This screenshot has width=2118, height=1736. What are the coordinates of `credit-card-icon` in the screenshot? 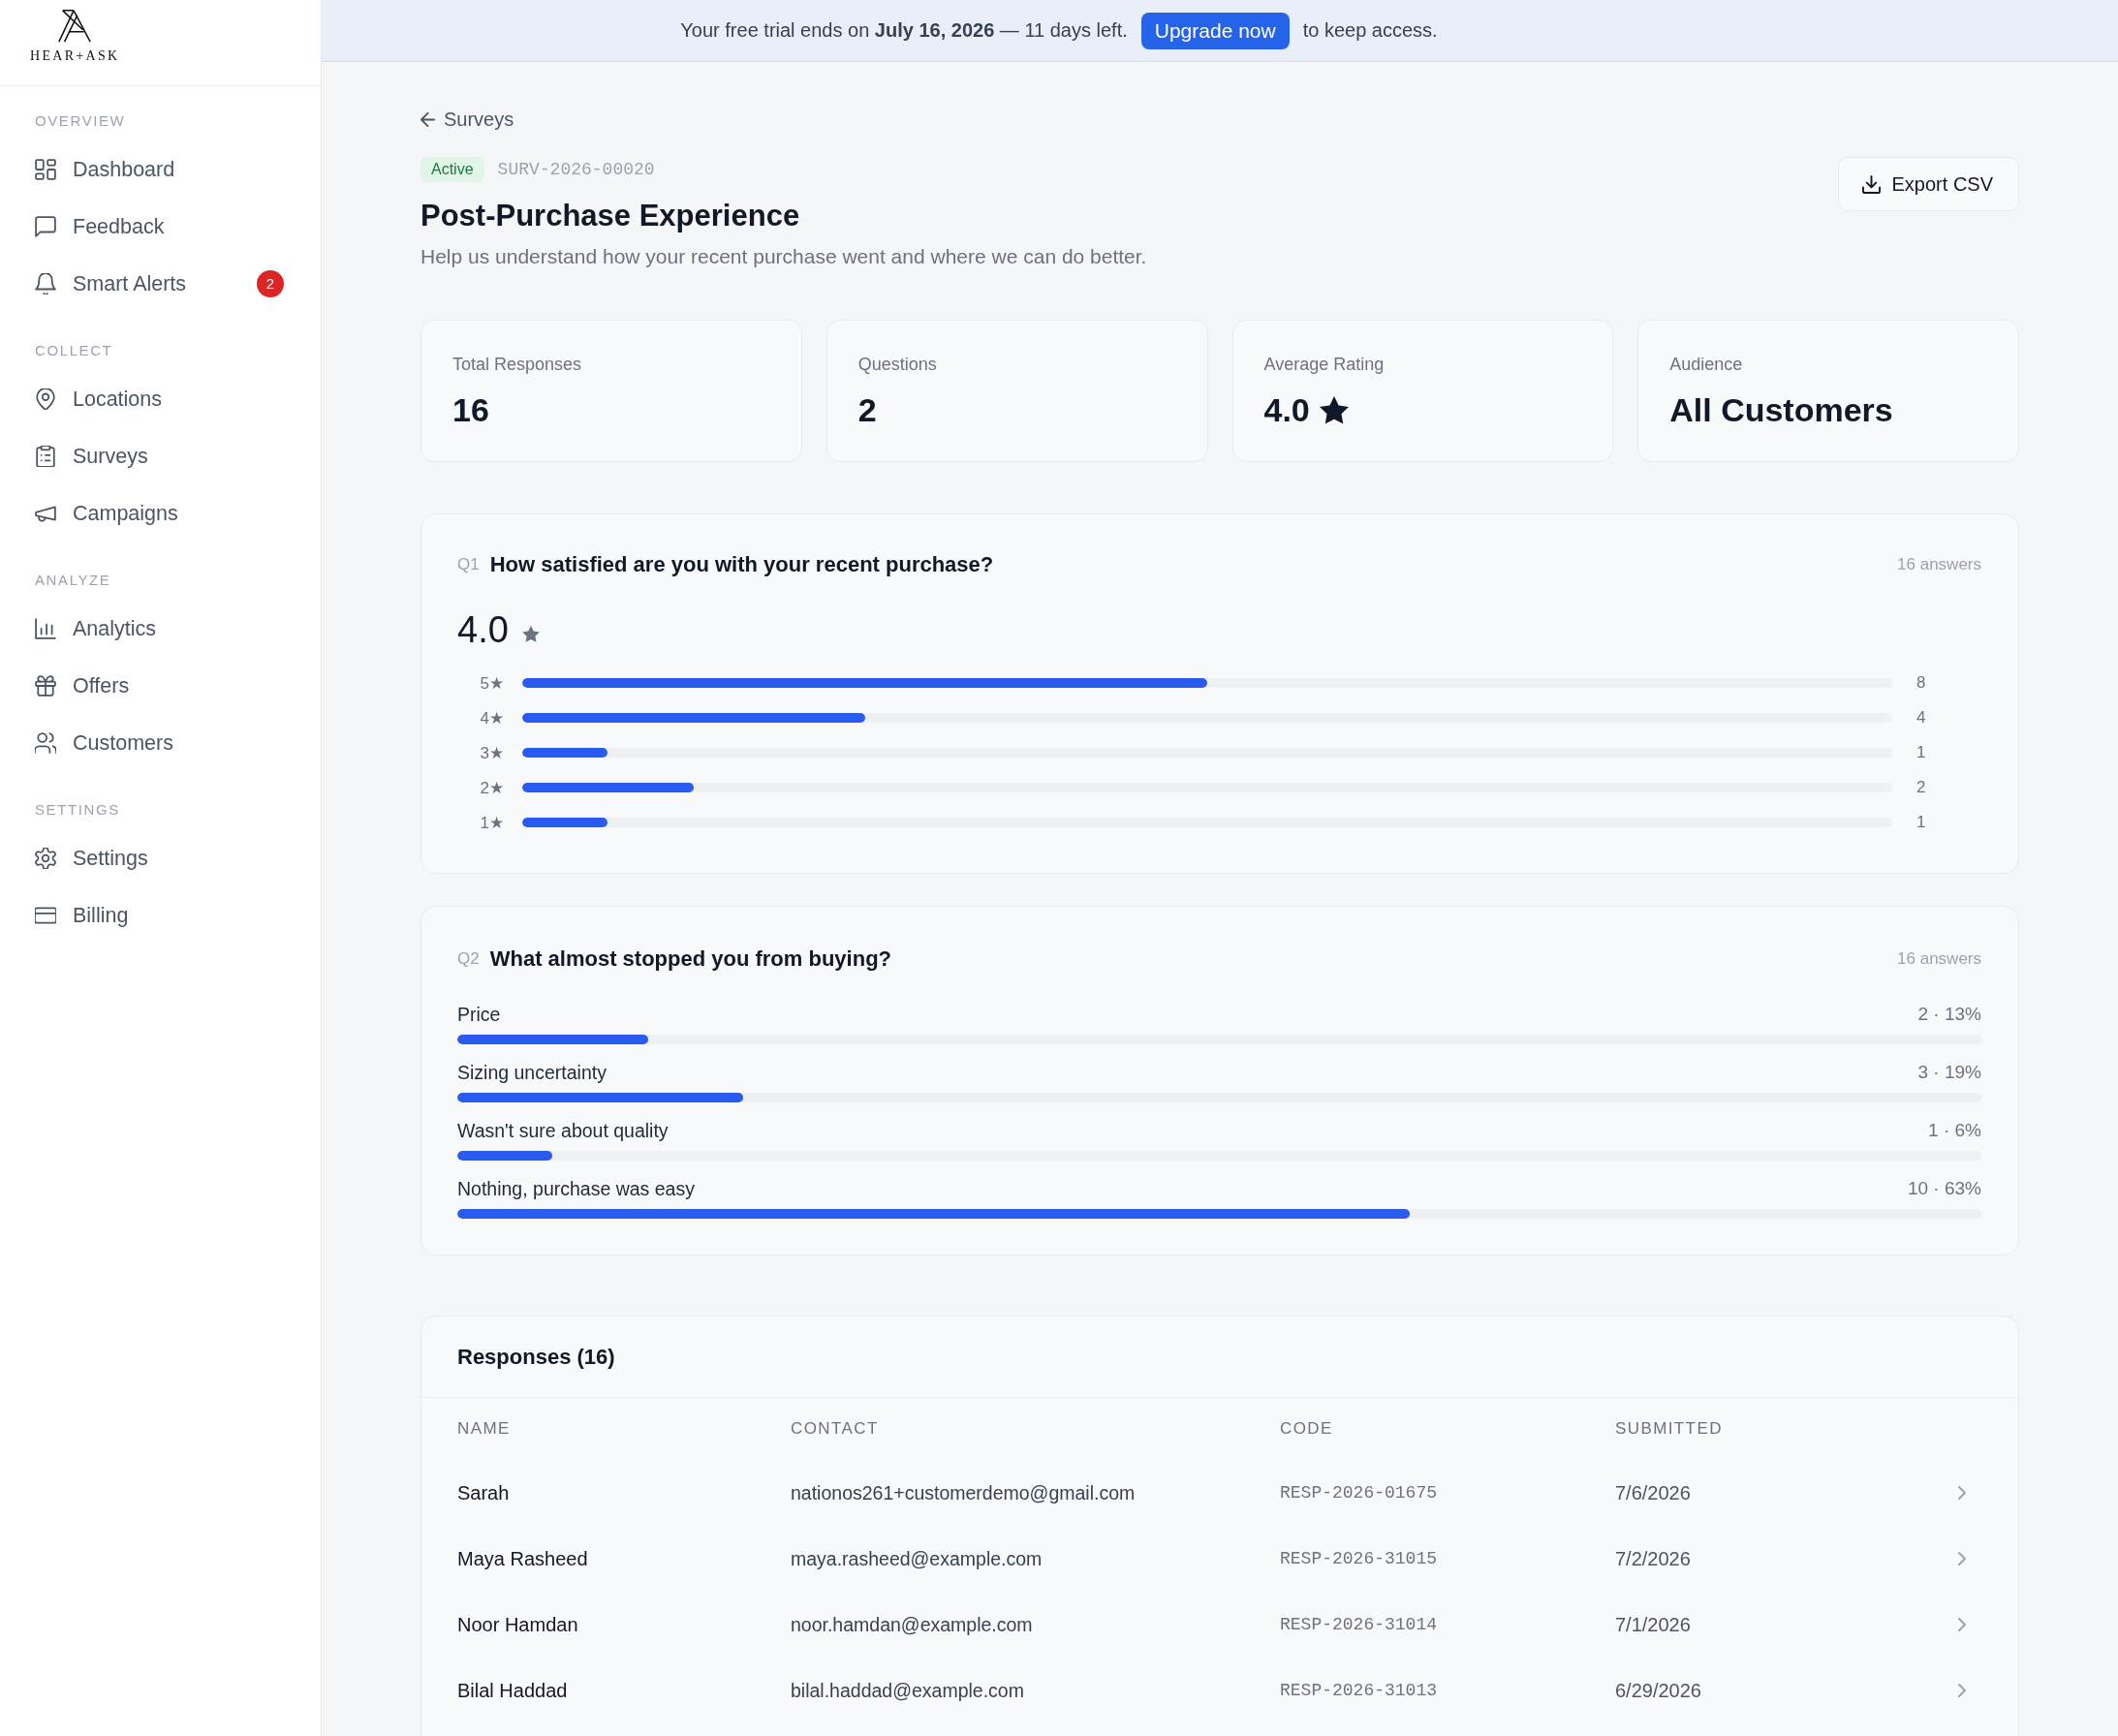 It's located at (45, 915).